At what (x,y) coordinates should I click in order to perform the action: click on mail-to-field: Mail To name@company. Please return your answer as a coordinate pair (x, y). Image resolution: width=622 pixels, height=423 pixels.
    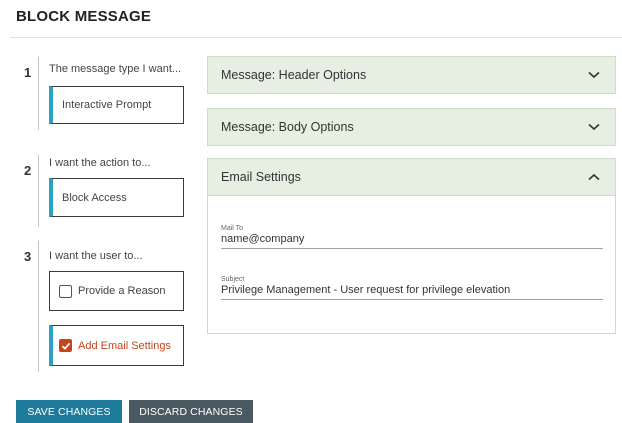
    Looking at the image, I should click on (412, 237).